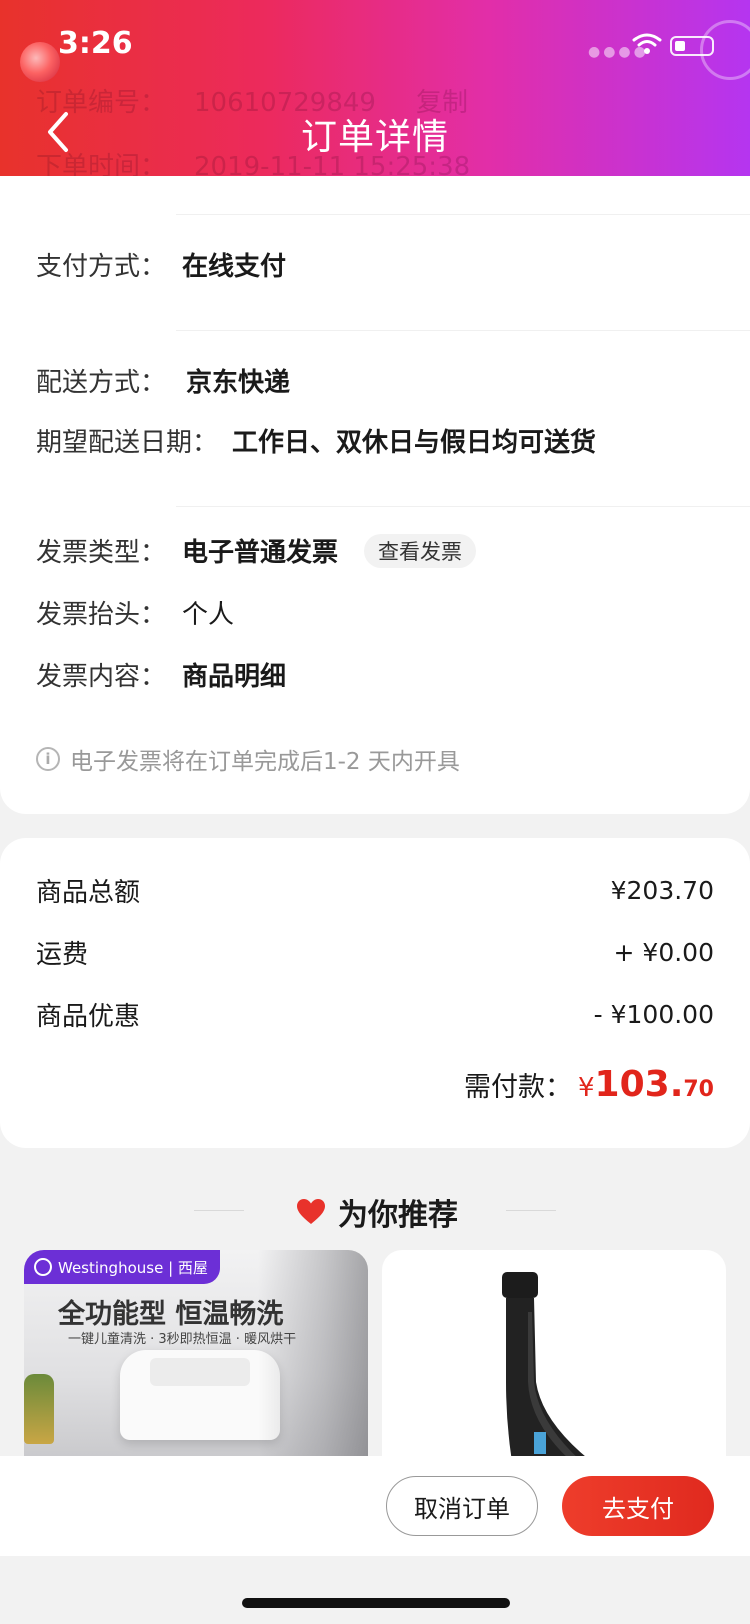  I want to click on shipping-value: + ¥0.00, so click(663, 952).